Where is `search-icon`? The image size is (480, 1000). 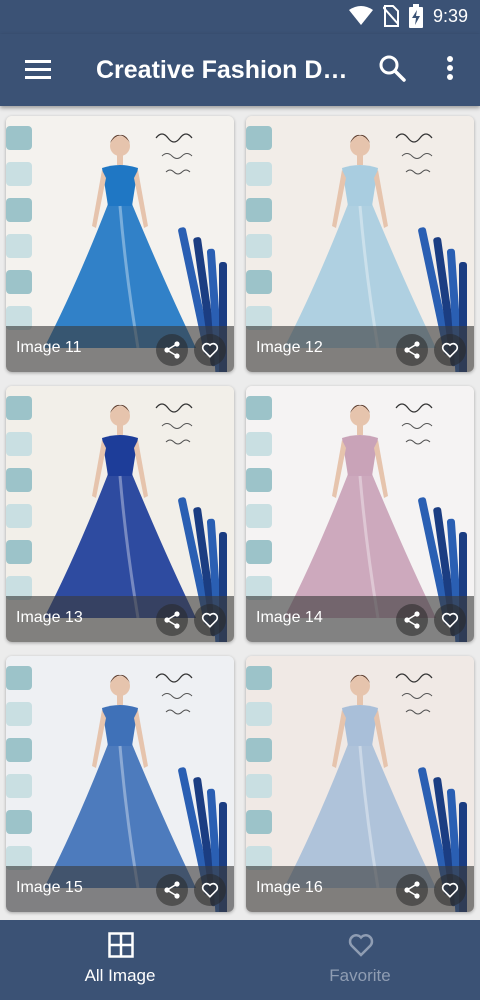 search-icon is located at coordinates (392, 68).